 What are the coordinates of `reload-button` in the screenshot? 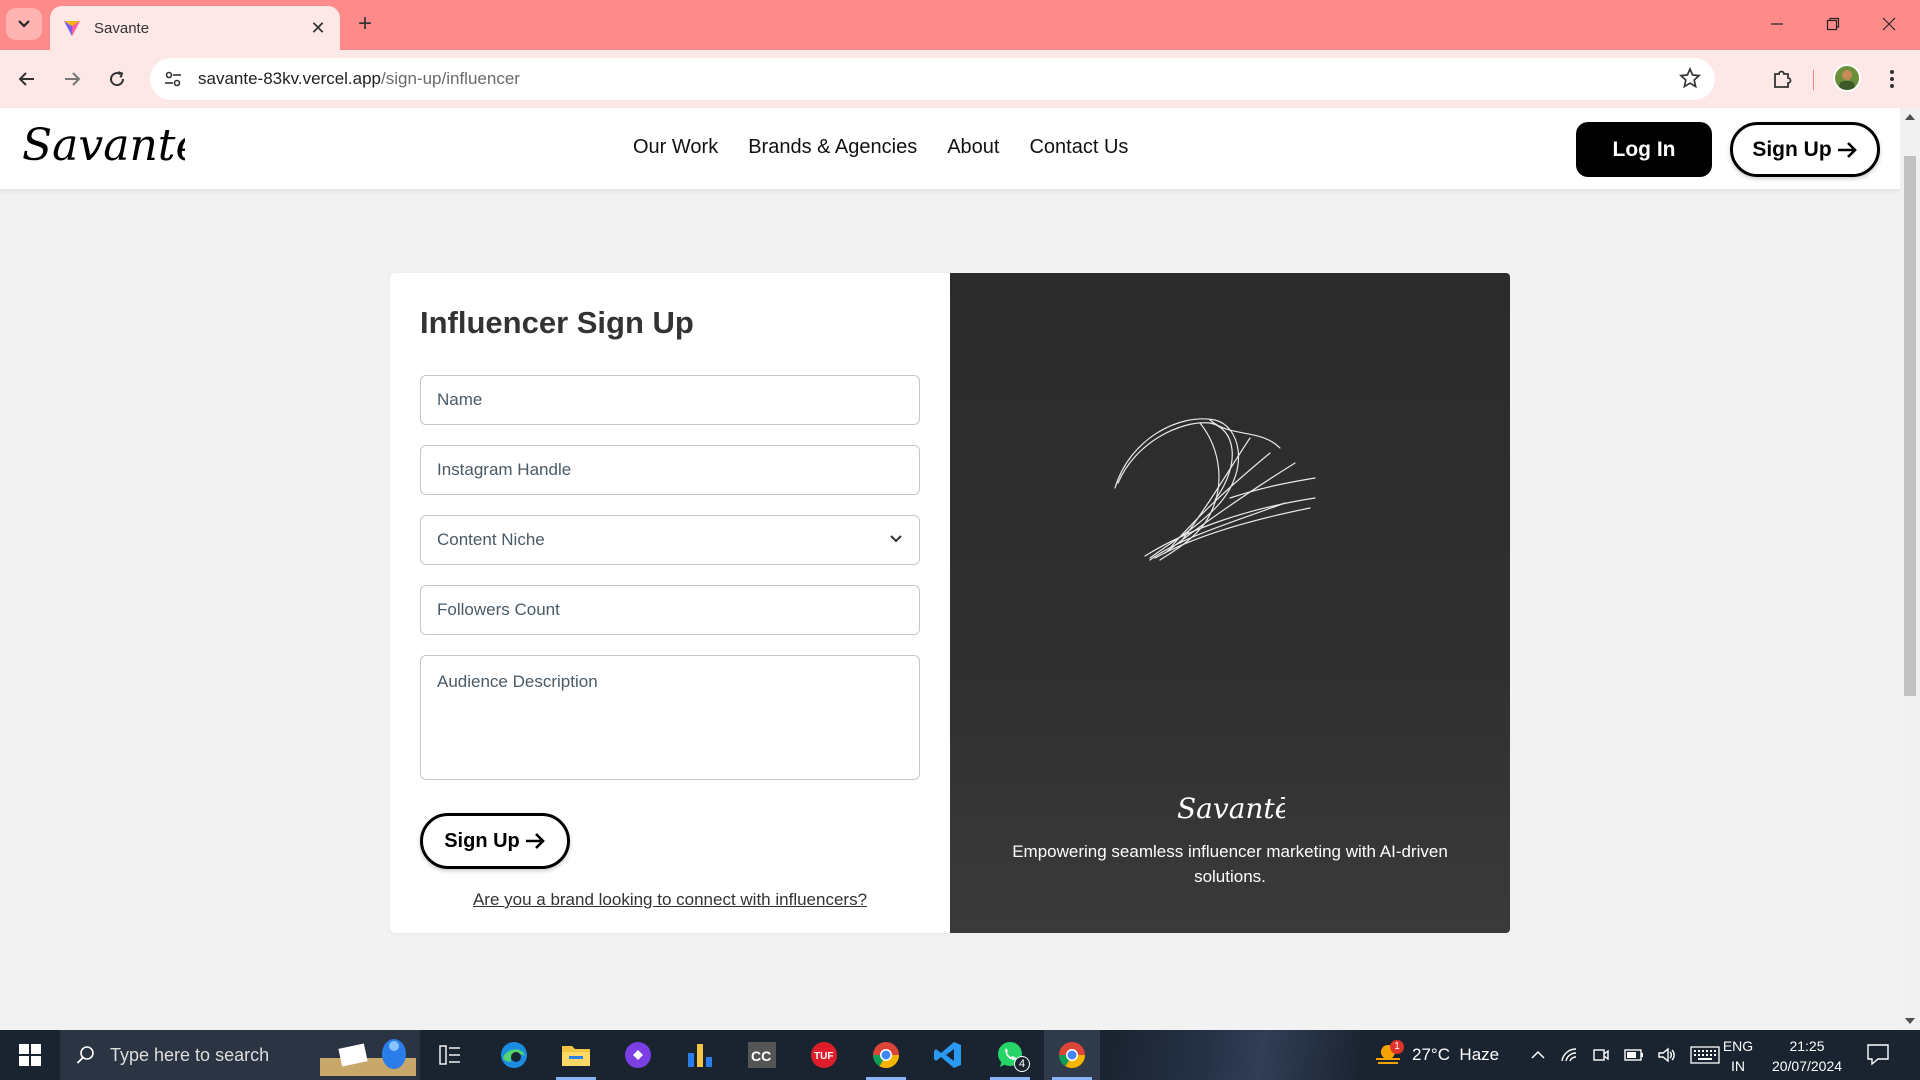 It's located at (117, 79).